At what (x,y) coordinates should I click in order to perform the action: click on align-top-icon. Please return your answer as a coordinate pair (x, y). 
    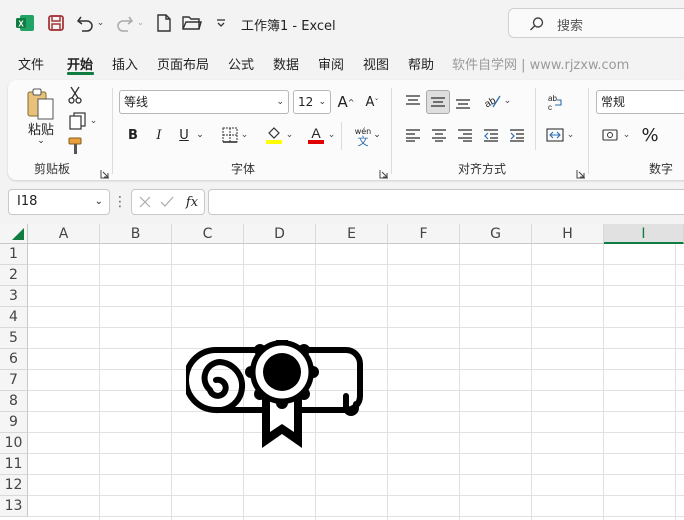
    Looking at the image, I should click on (413, 101).